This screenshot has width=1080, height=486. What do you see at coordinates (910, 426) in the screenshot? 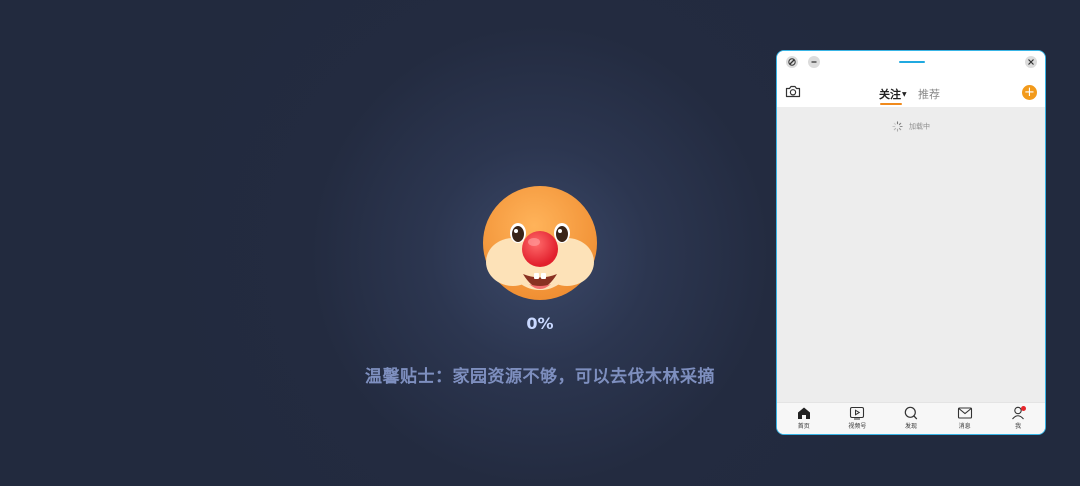
I see `tab-discover-label: 发现` at bounding box center [910, 426].